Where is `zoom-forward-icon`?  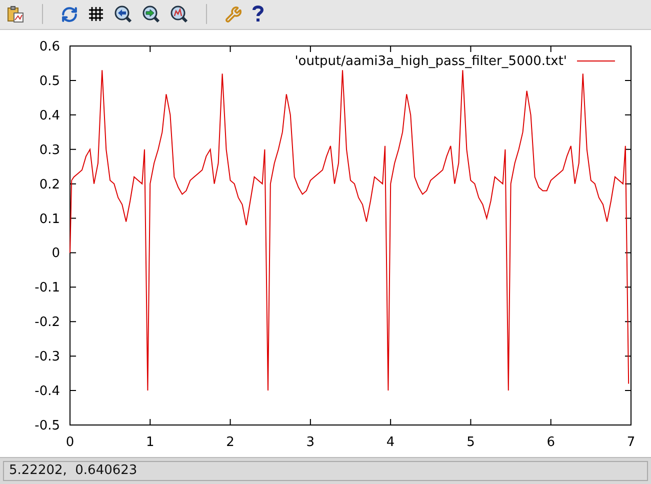
zoom-forward-icon is located at coordinates (151, 14).